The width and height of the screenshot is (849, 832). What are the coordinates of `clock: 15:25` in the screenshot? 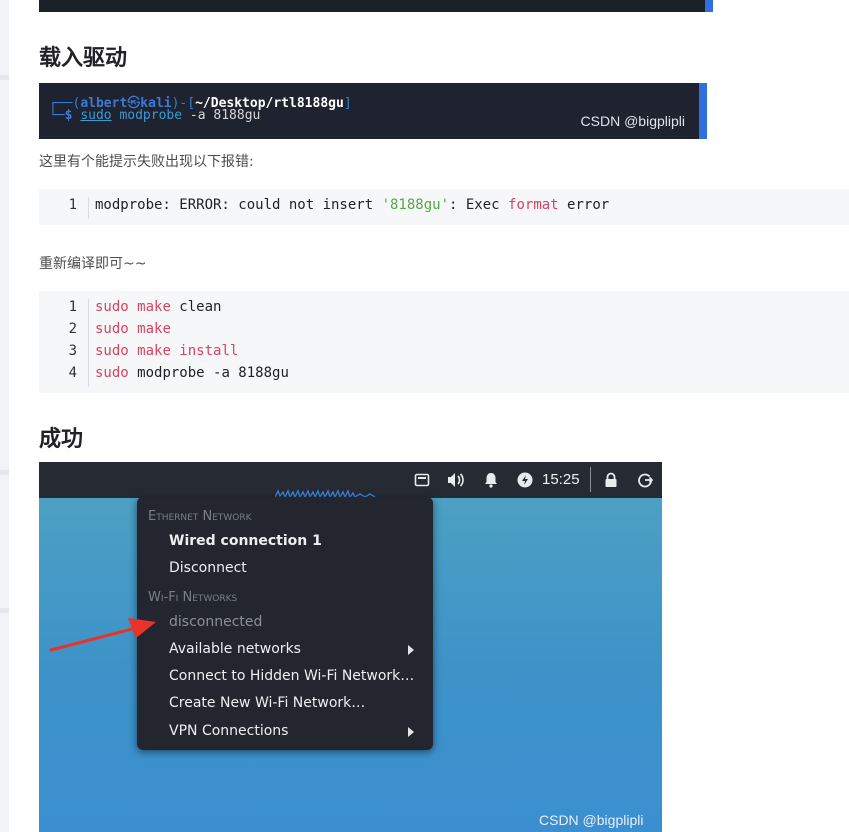 It's located at (561, 479).